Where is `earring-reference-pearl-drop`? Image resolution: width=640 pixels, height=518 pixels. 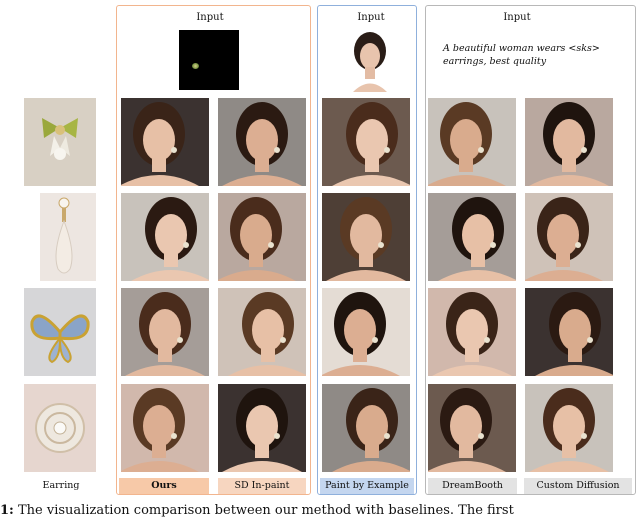 earring-reference-pearl-drop is located at coordinates (68, 237).